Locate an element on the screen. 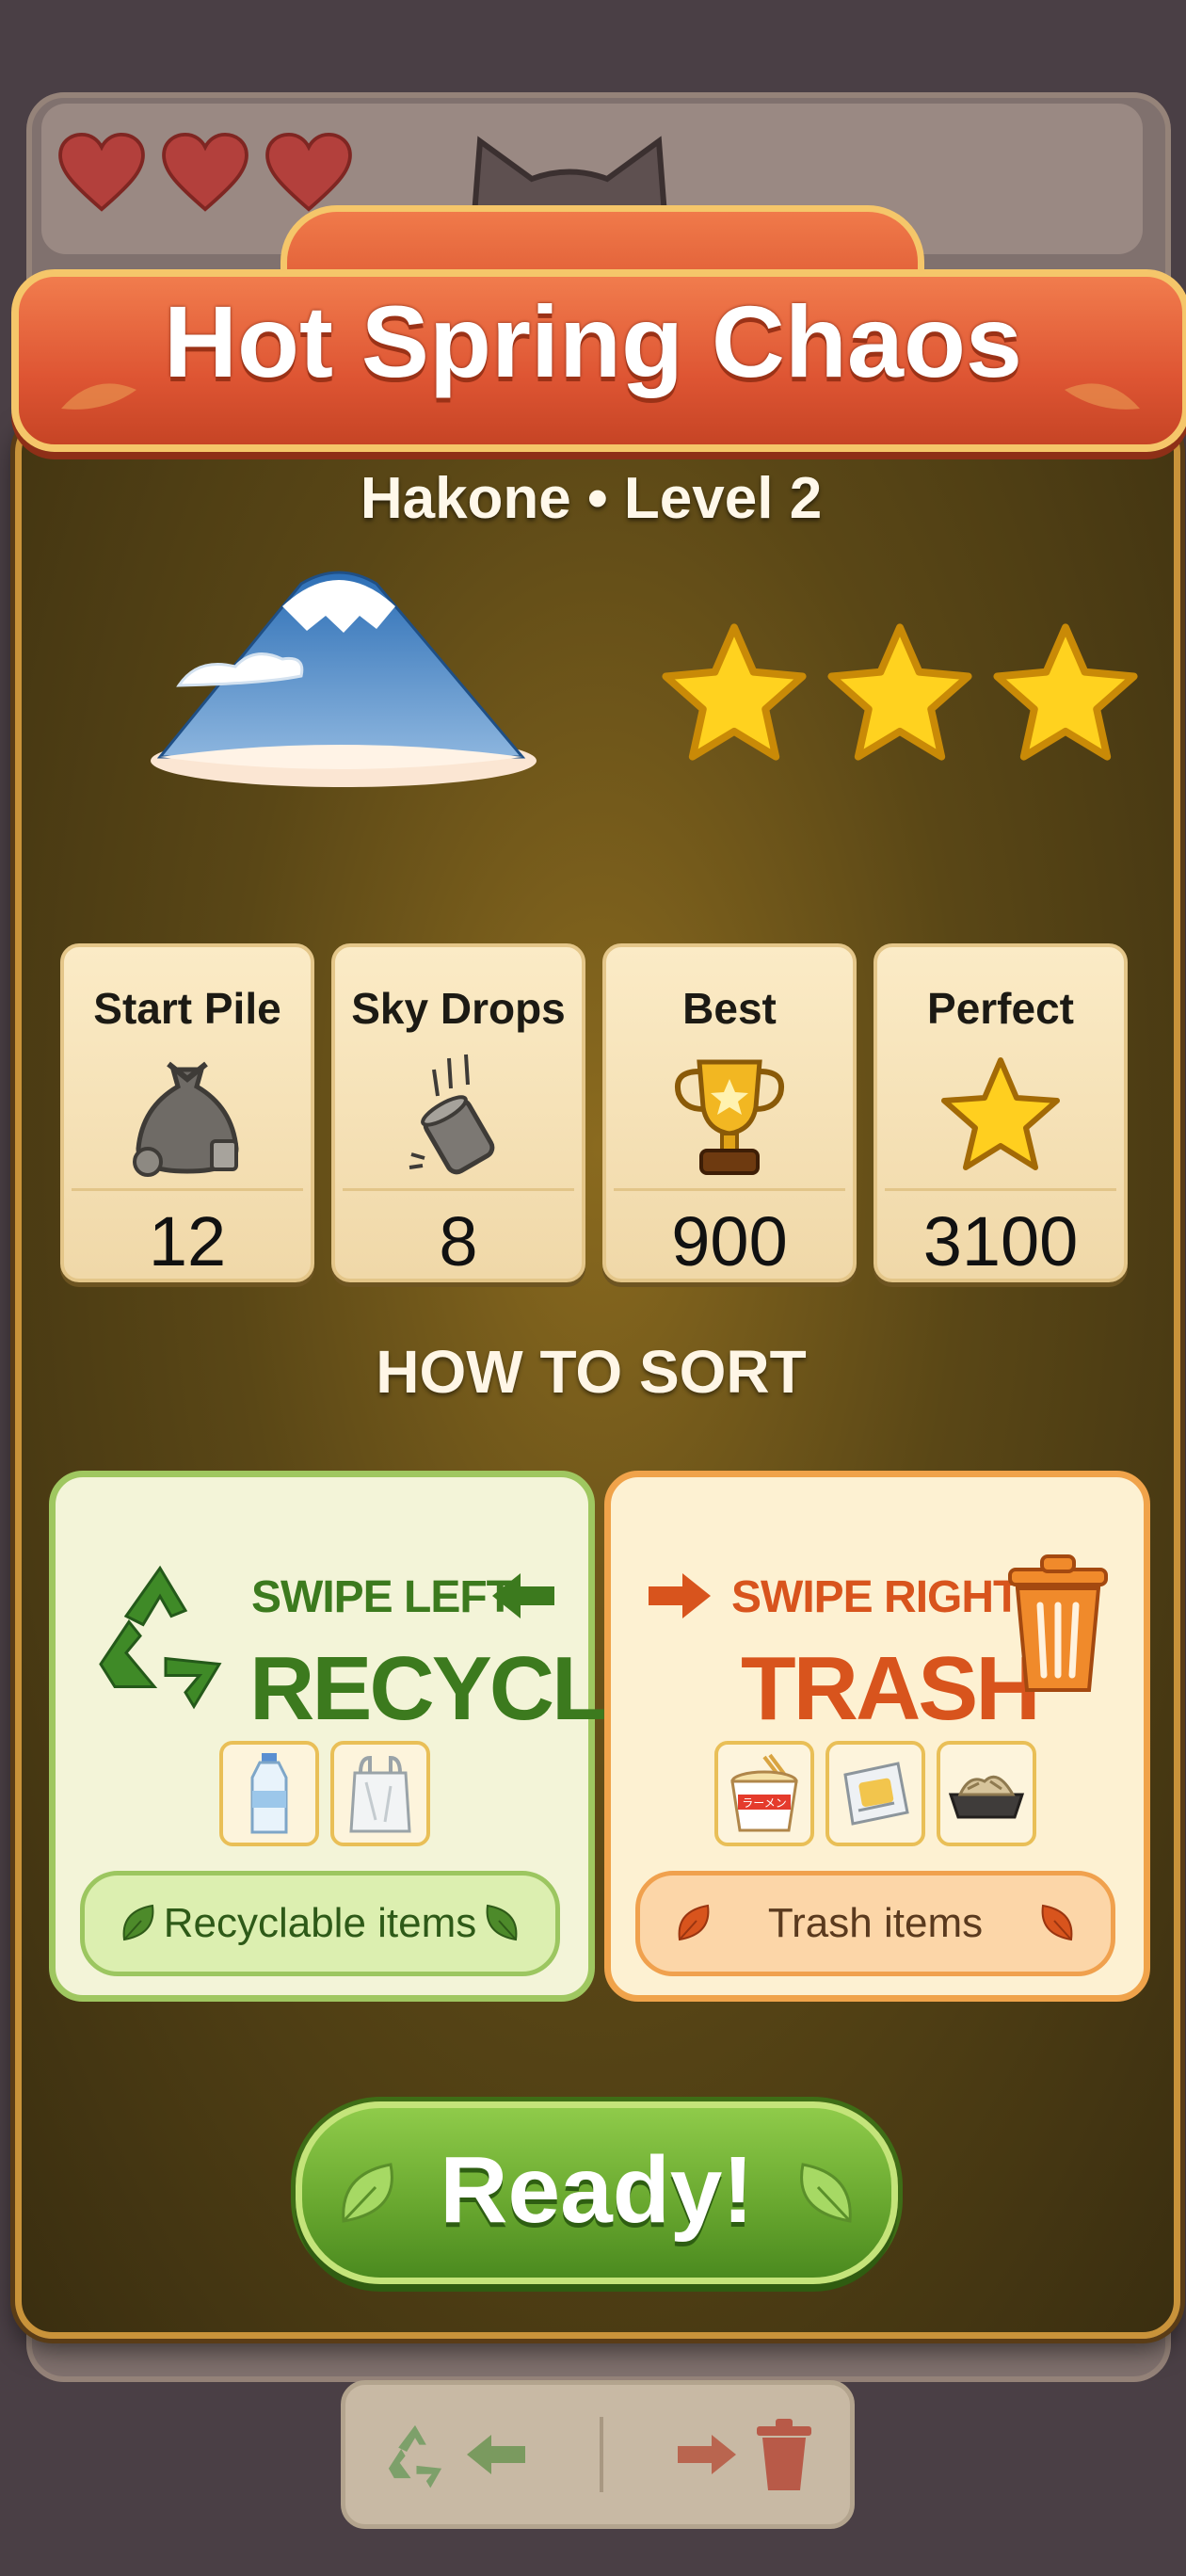 The width and height of the screenshot is (1186, 2576). noodle-cup-text: ラーメン is located at coordinates (764, 1803).